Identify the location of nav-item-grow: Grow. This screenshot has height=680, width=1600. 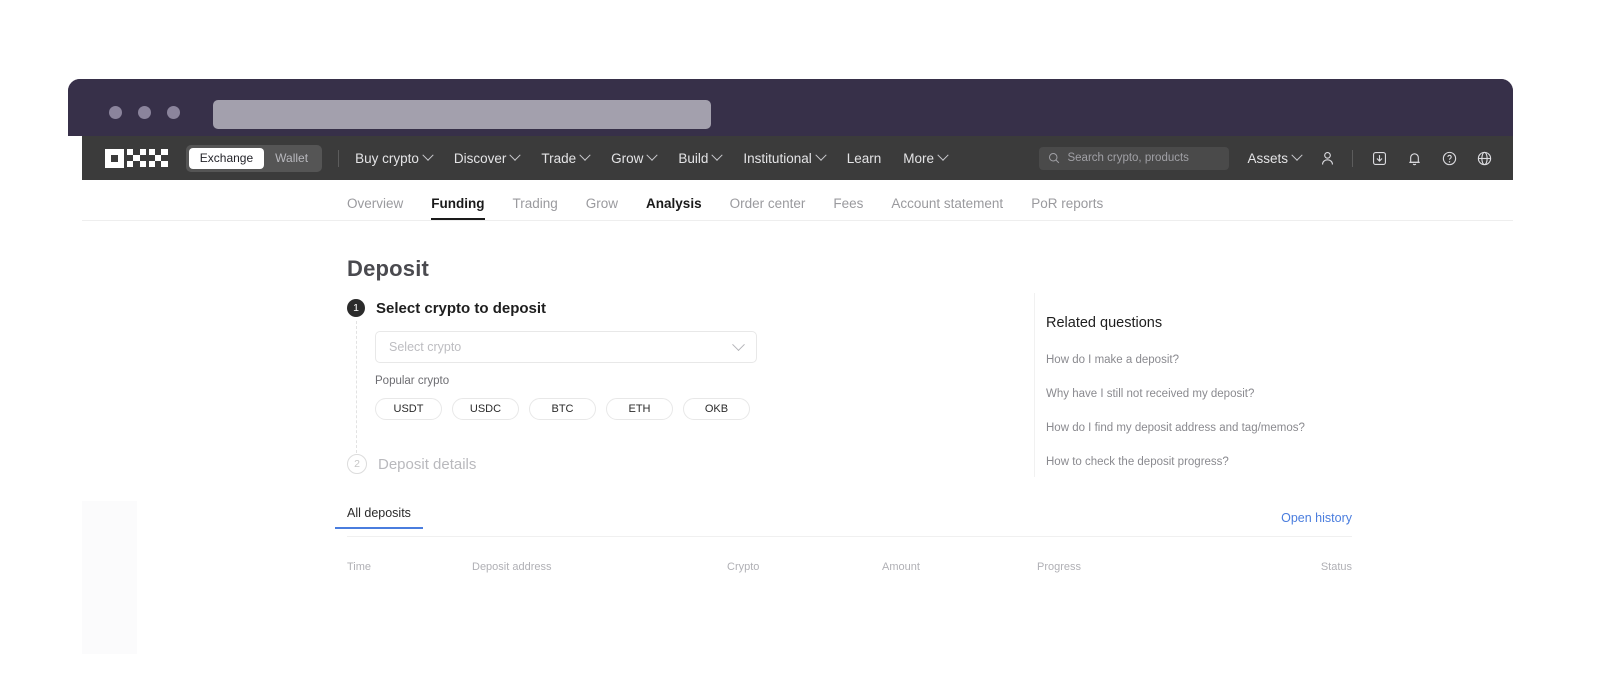
(635, 157).